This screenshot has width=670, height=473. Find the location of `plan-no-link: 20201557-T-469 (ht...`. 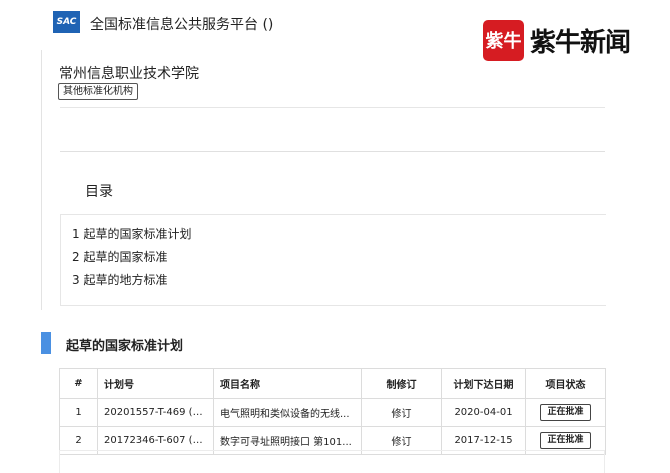

plan-no-link: 20201557-T-469 (ht... is located at coordinates (155, 412).